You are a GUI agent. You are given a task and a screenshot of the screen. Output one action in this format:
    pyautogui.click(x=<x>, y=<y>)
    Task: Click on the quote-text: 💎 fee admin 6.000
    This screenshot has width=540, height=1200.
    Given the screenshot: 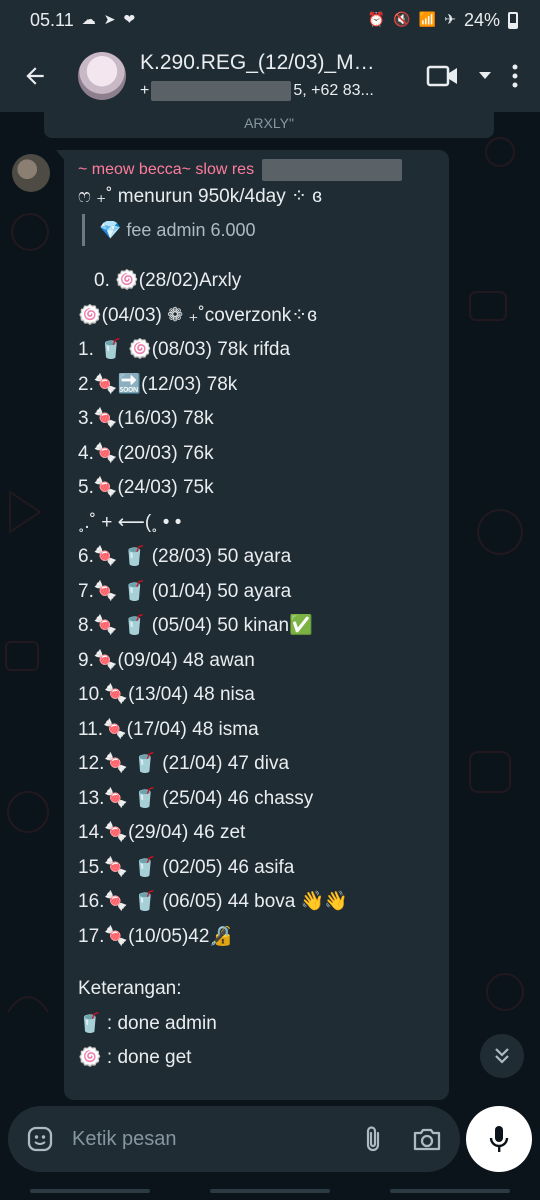 What is the action you would take?
    pyautogui.click(x=177, y=229)
    